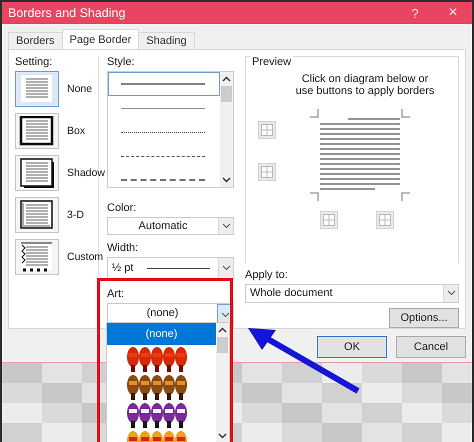 The height and width of the screenshot is (442, 474). I want to click on preview-hint: Click on diagram below or use buttons to apply borders, so click(365, 85).